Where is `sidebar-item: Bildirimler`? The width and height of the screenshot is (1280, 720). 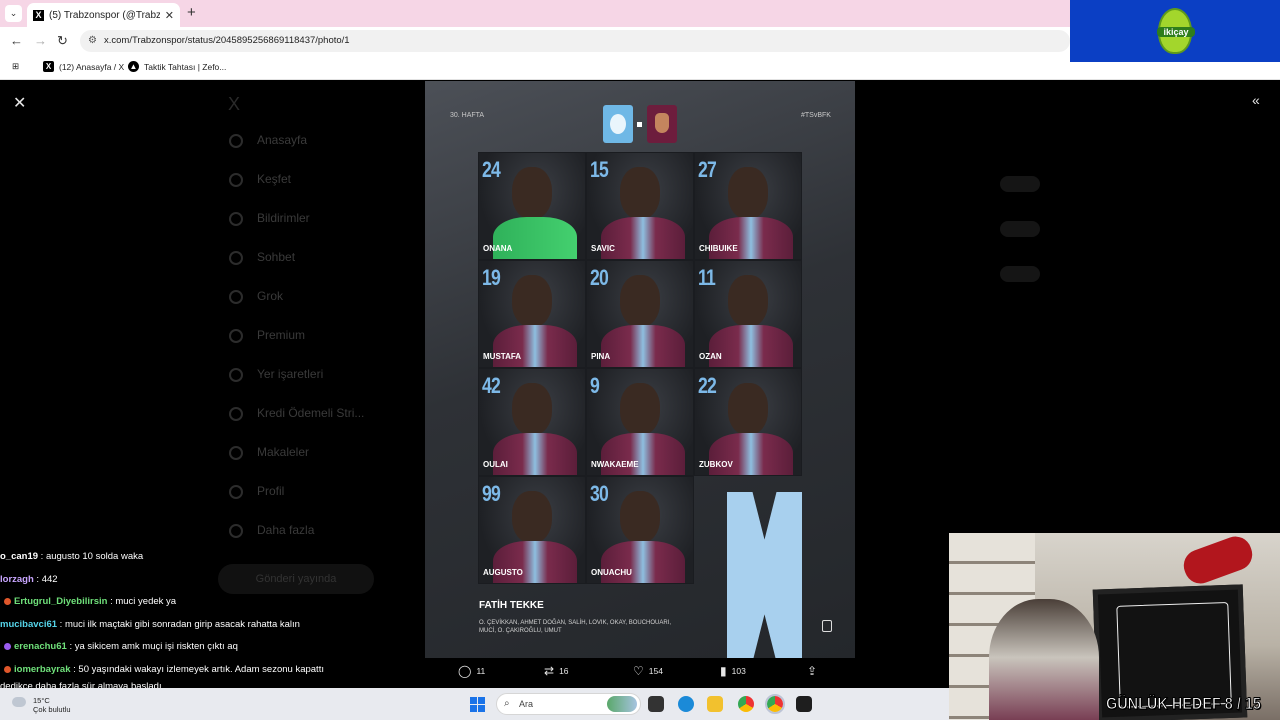 sidebar-item: Bildirimler is located at coordinates (283, 218).